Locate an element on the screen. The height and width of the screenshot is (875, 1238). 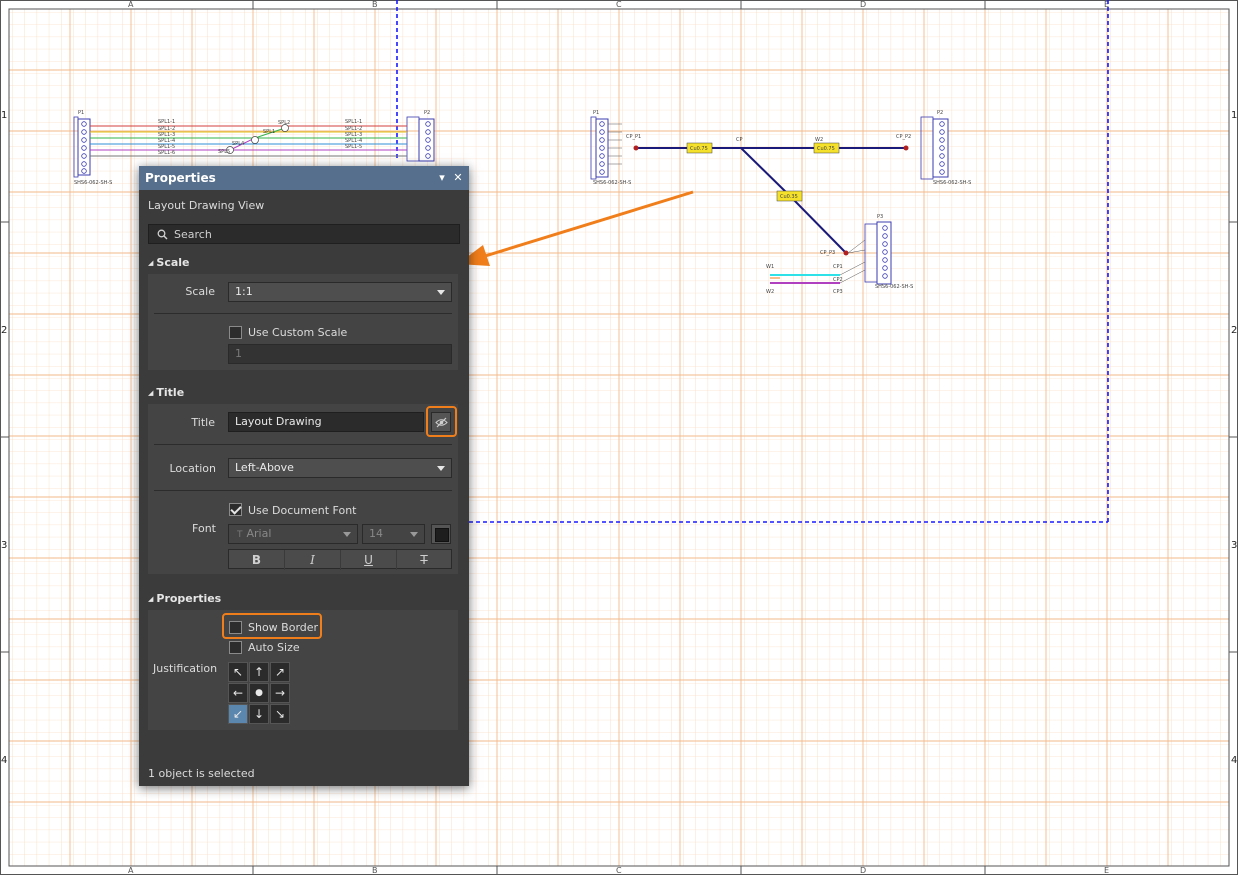
bundle-label-3: Cu0.35 is located at coordinates (789, 197).